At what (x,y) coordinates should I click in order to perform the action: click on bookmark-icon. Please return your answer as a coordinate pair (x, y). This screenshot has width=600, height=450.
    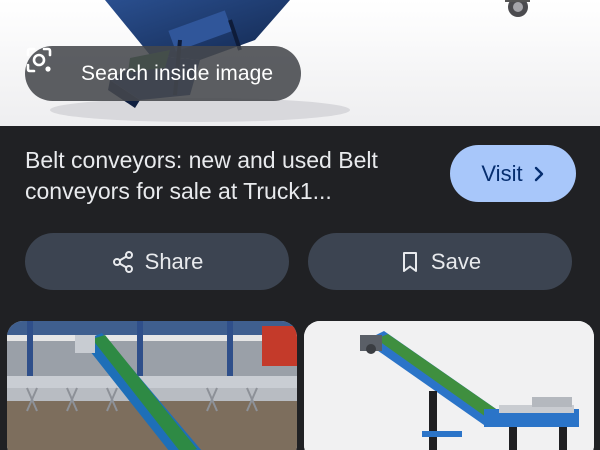
    Looking at the image, I should click on (410, 262).